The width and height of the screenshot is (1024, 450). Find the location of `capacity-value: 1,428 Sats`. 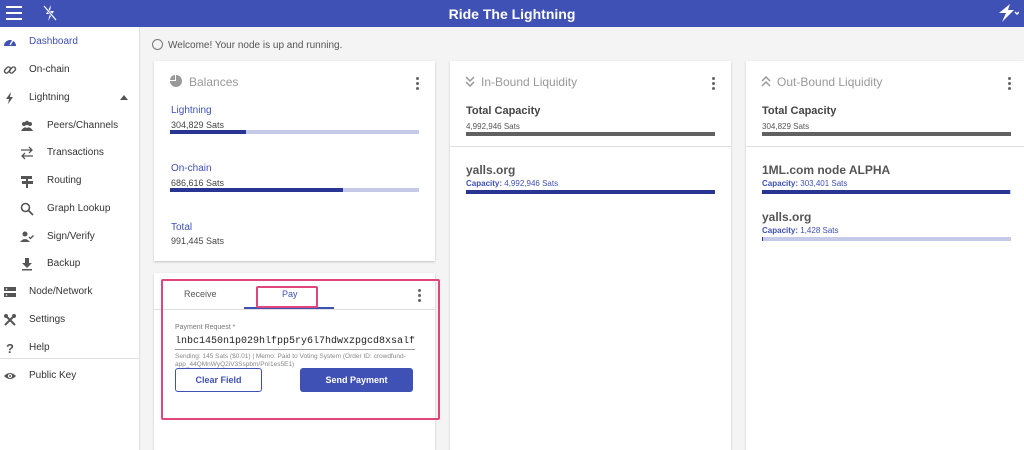

capacity-value: 1,428 Sats is located at coordinates (819, 230).